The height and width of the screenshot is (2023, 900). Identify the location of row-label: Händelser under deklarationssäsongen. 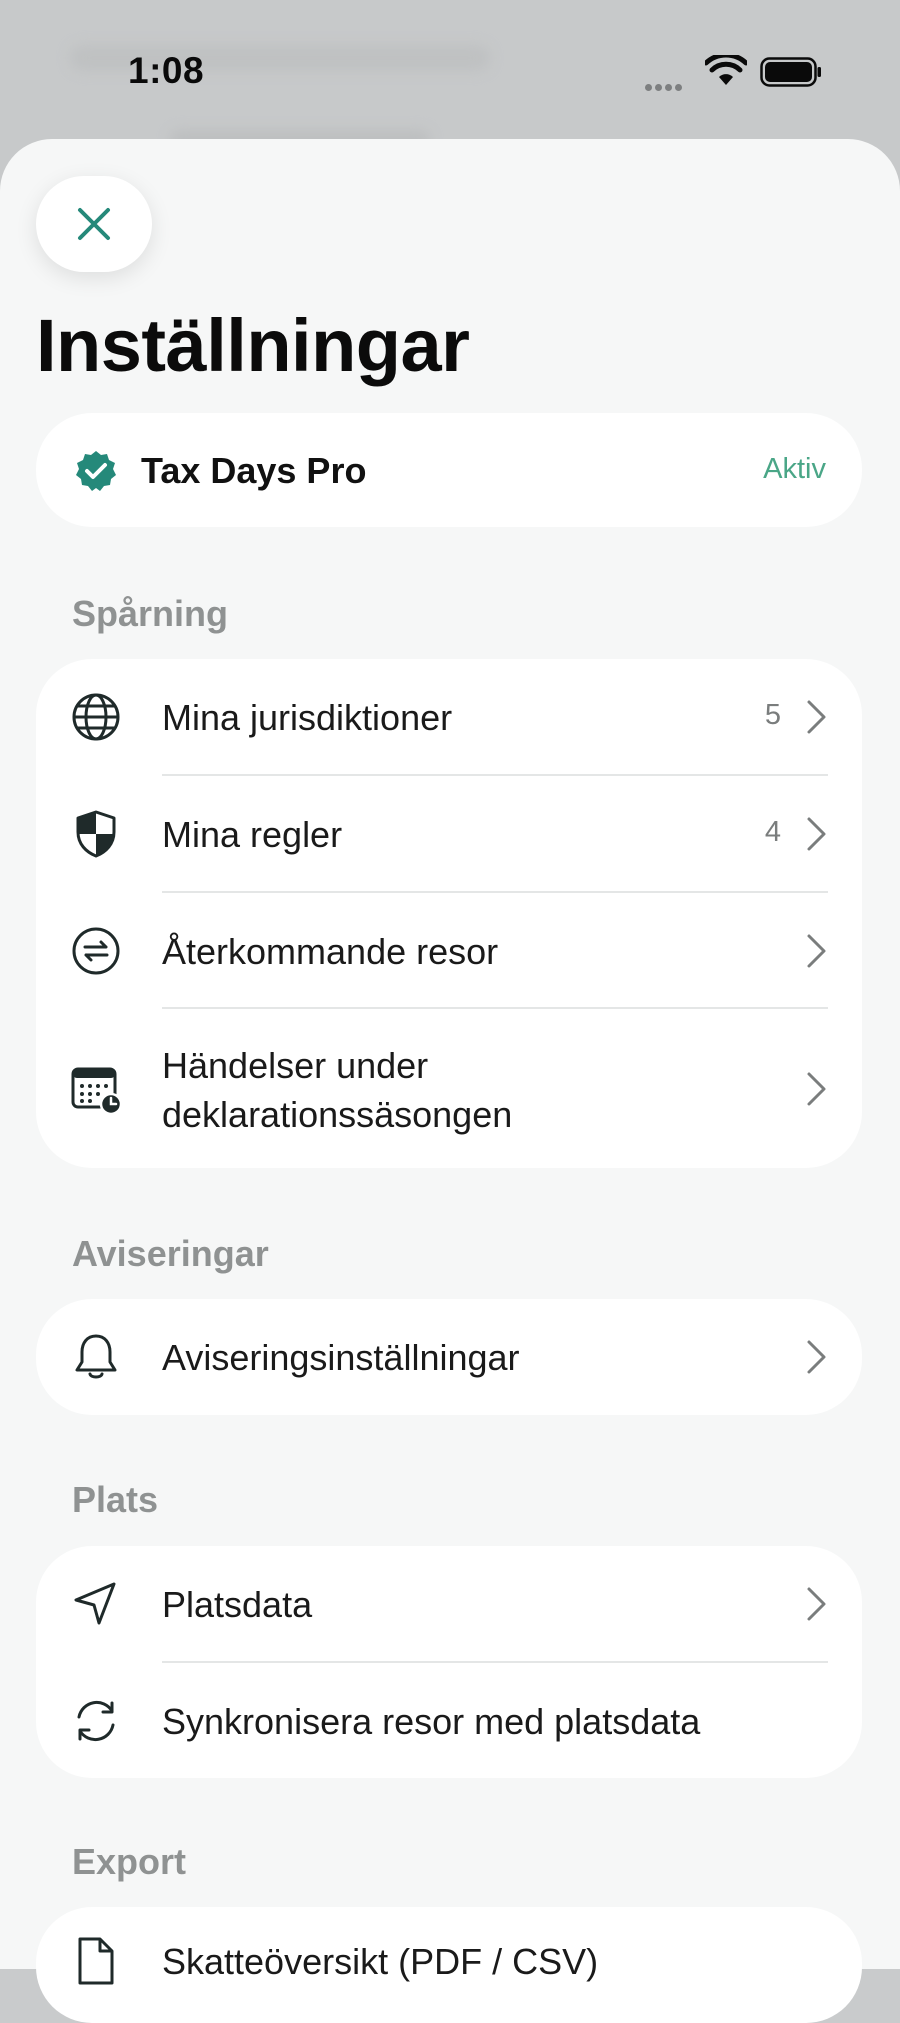
(337, 1090).